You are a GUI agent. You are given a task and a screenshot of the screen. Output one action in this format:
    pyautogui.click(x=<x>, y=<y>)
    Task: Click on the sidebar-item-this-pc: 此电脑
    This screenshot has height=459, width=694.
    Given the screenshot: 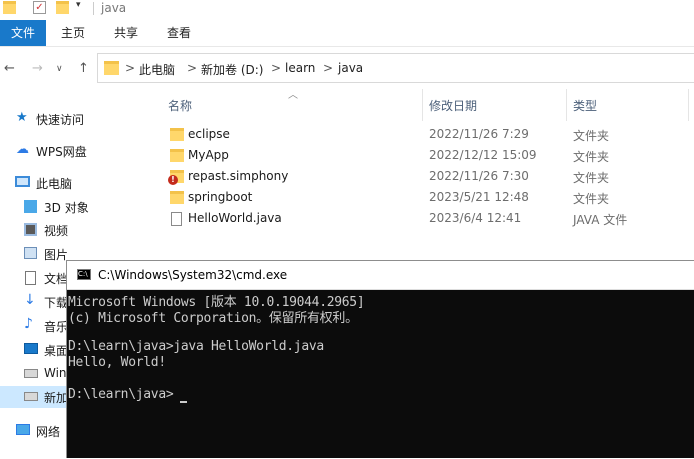 What is the action you would take?
    pyautogui.click(x=75, y=183)
    